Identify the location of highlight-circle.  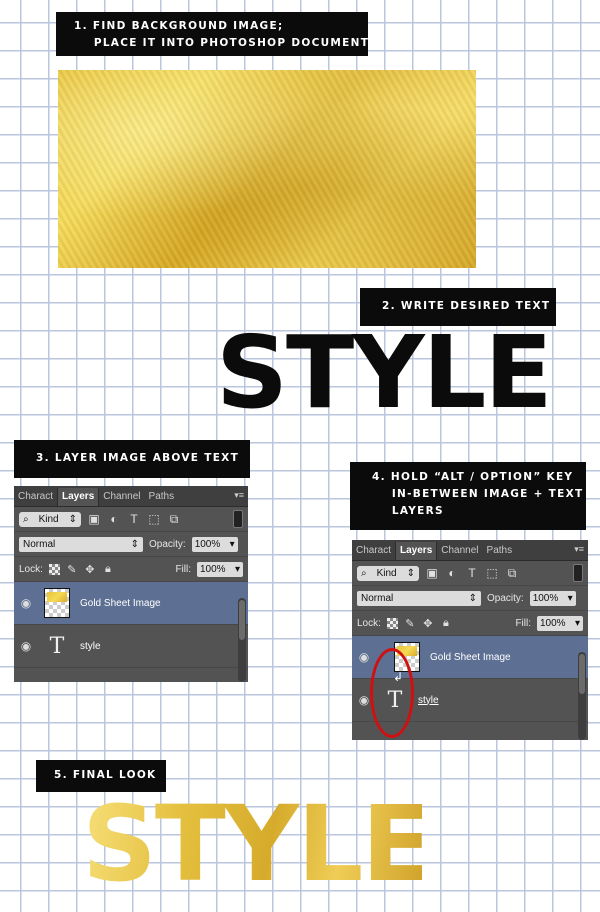
(392, 693).